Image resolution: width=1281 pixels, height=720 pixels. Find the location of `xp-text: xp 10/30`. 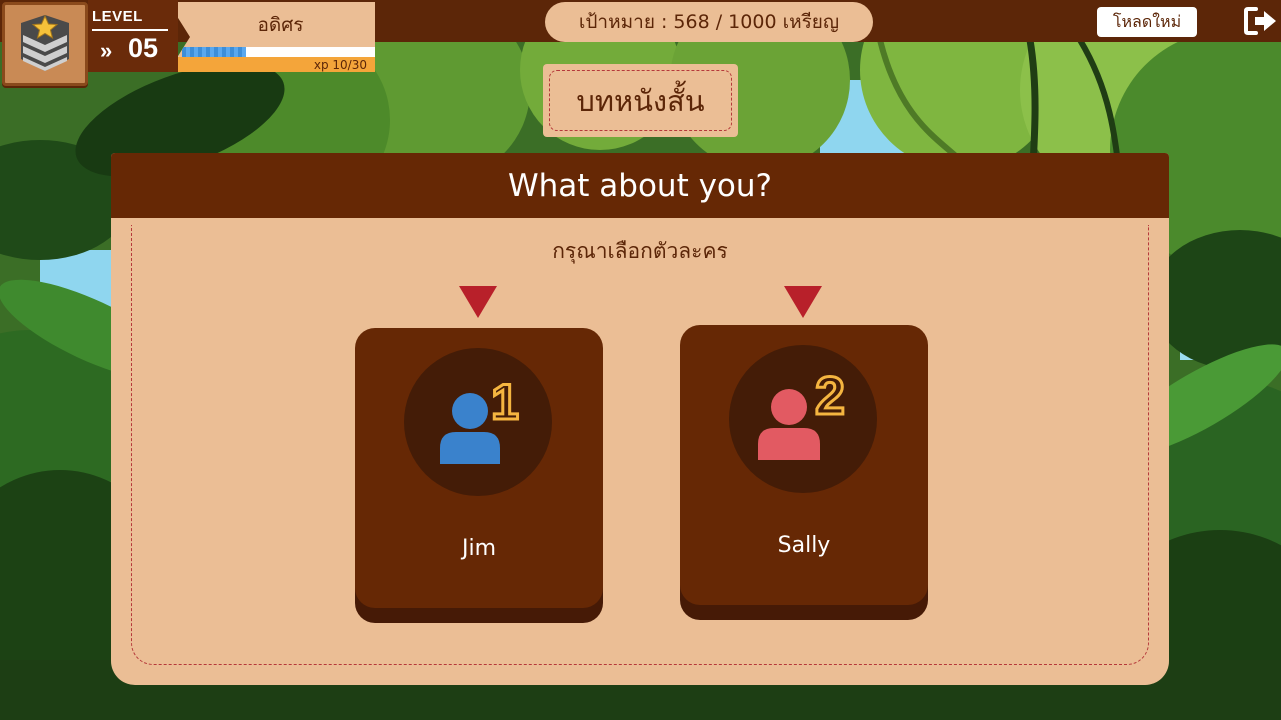

xp-text: xp 10/30 is located at coordinates (340, 65).